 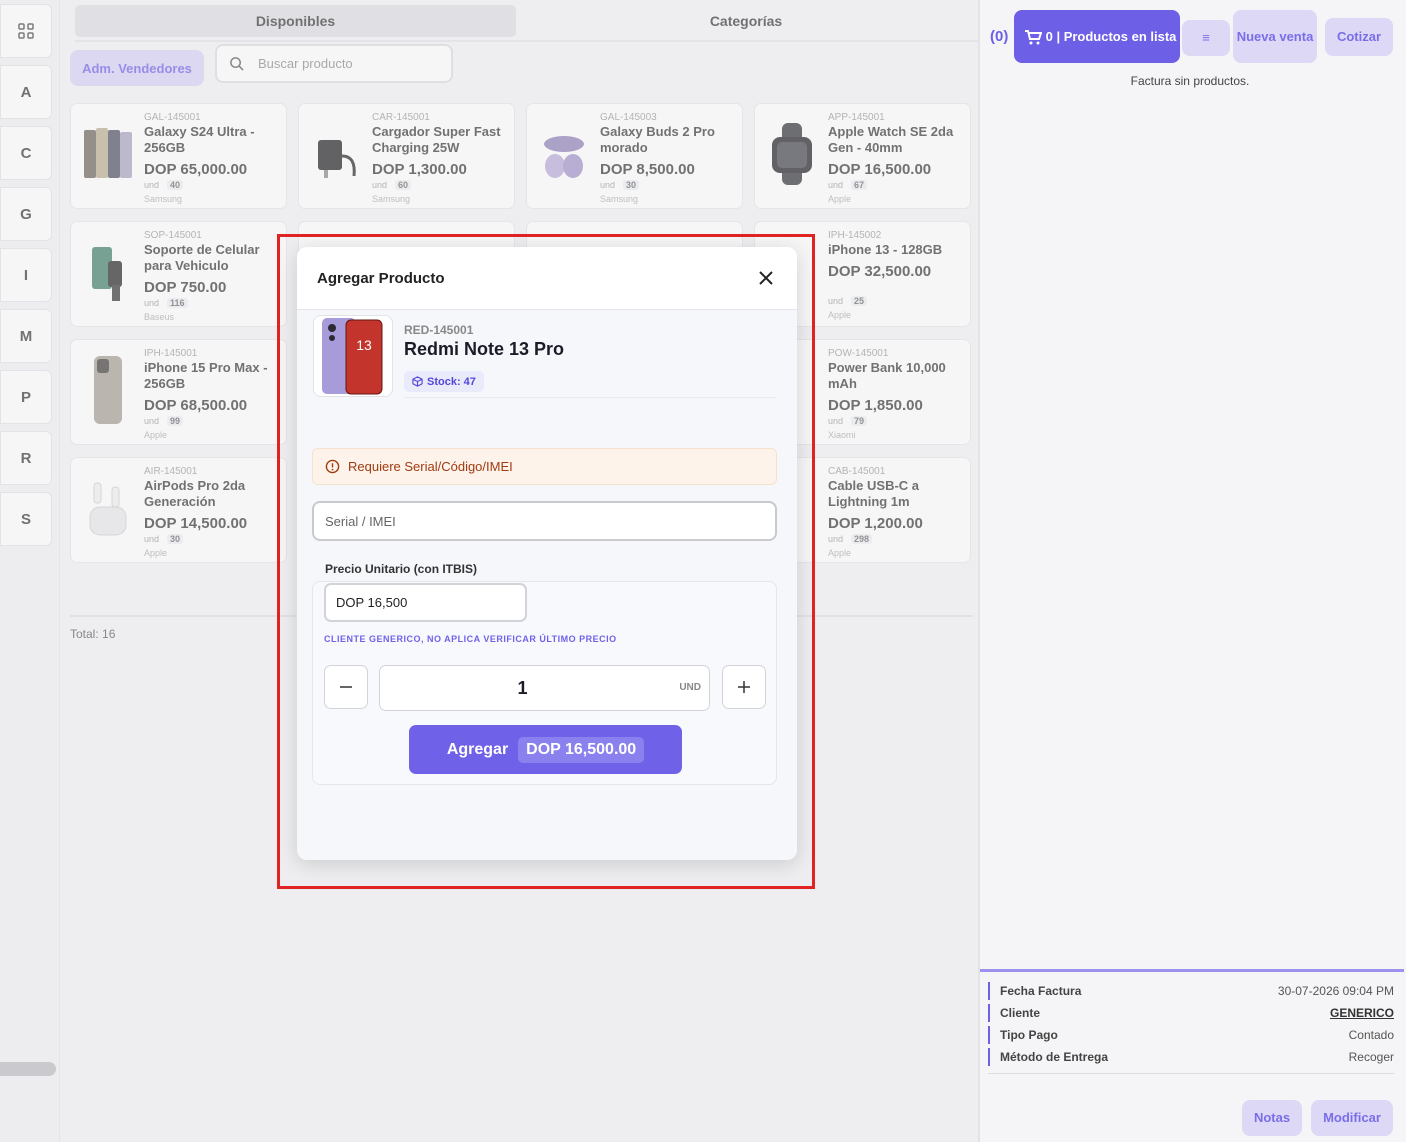 I want to click on product-name: Redmi Note 13 Pro, so click(x=484, y=349).